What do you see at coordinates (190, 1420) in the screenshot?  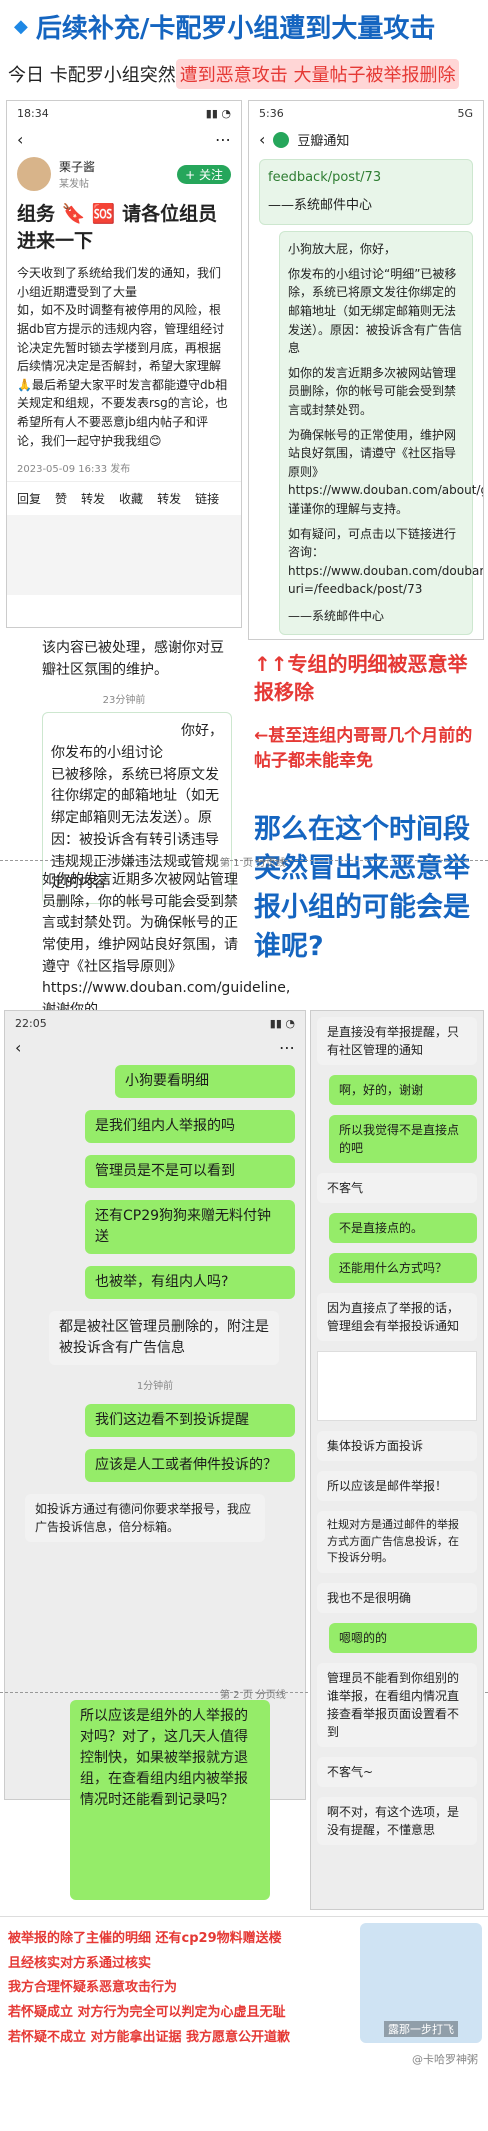 I see `chat-message: 我们这边看不到投诉提醒` at bounding box center [190, 1420].